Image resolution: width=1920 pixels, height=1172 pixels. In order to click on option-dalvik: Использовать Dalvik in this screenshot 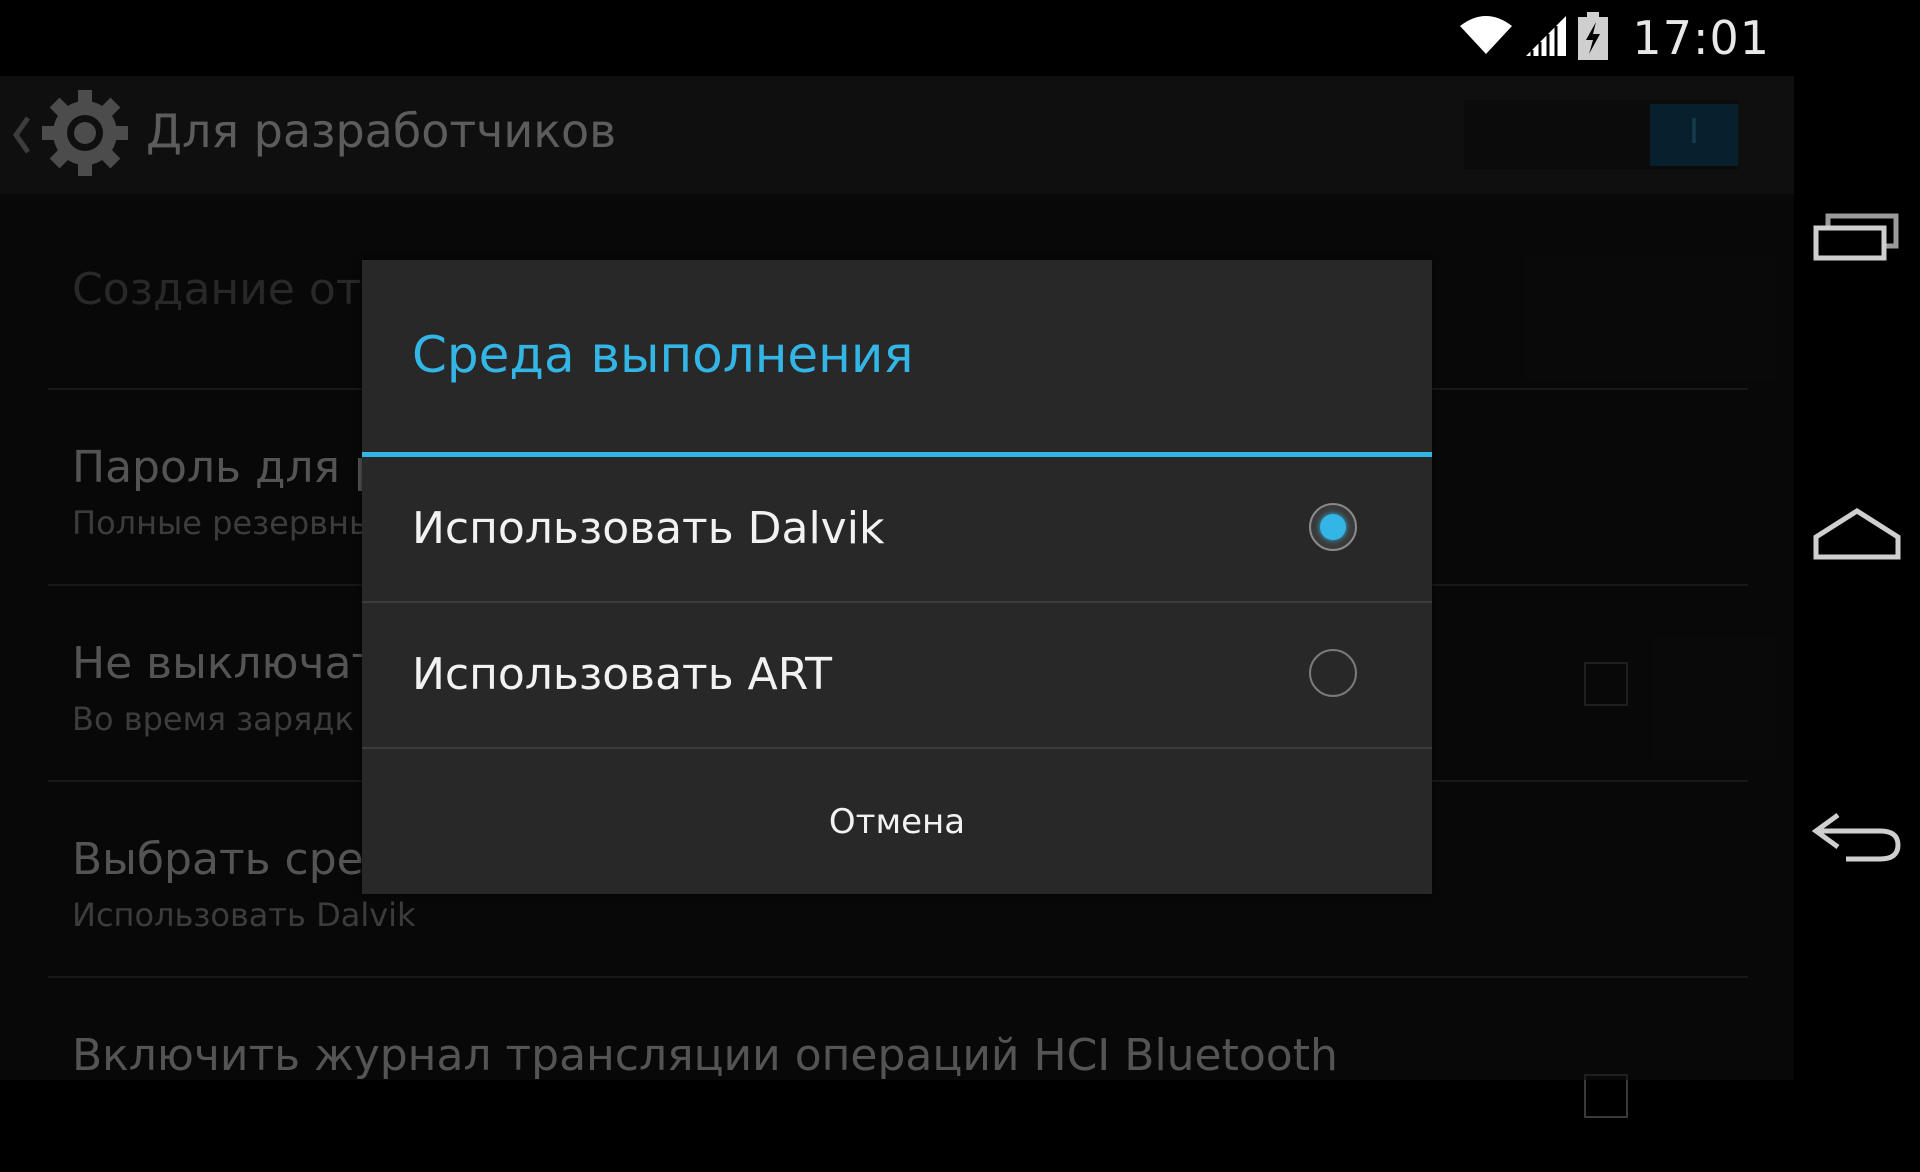, I will do `click(897, 530)`.